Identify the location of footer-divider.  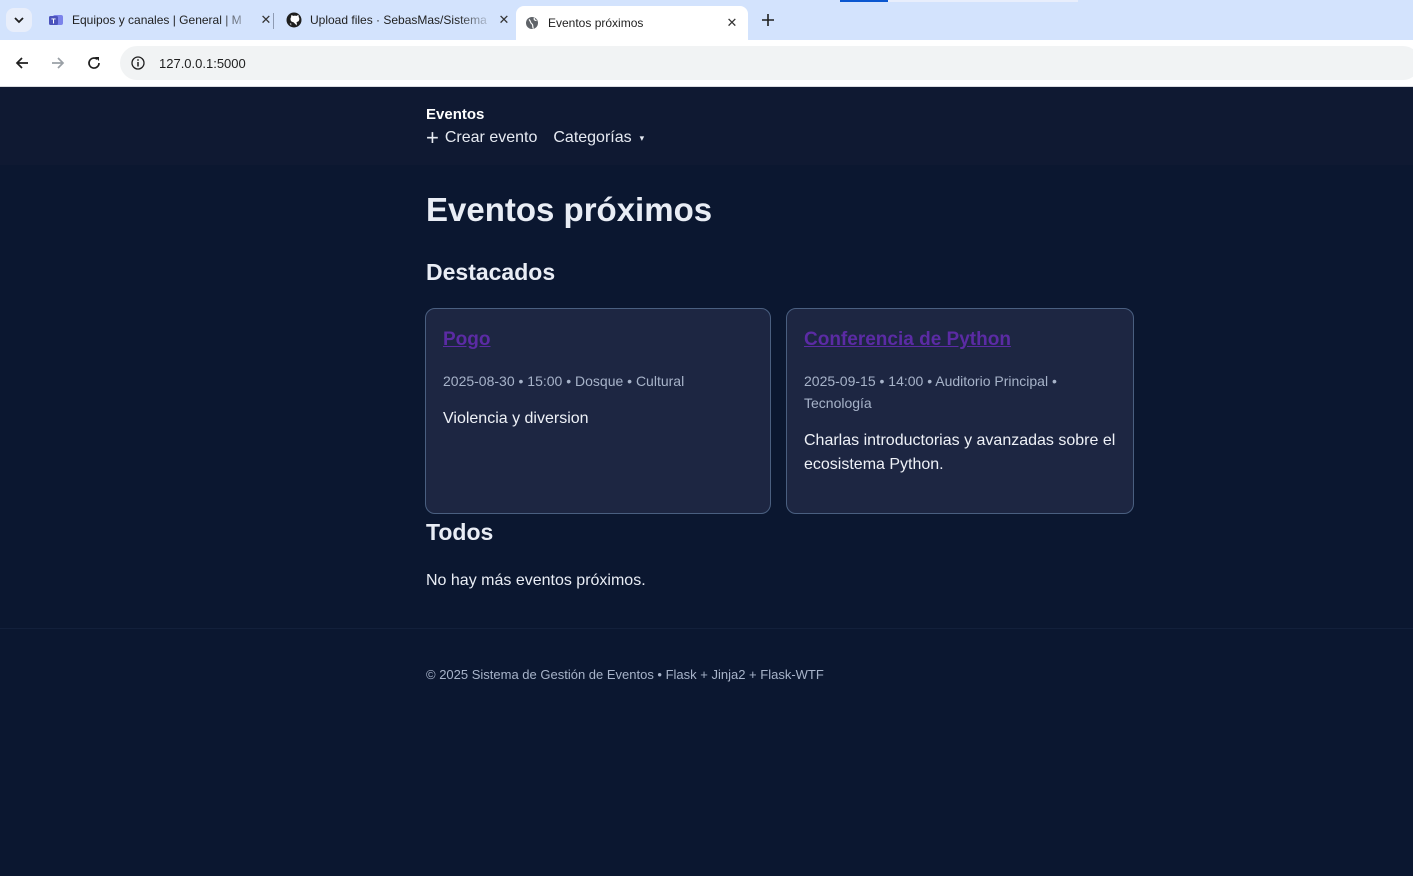
(706, 628).